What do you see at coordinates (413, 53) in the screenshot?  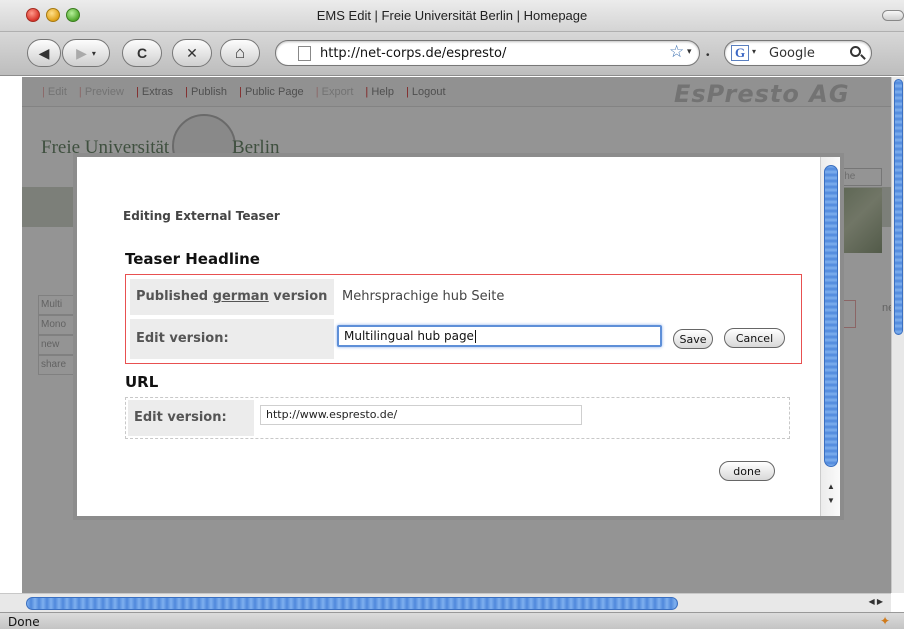 I see `address-text: http://net-corps.de/espresto/` at bounding box center [413, 53].